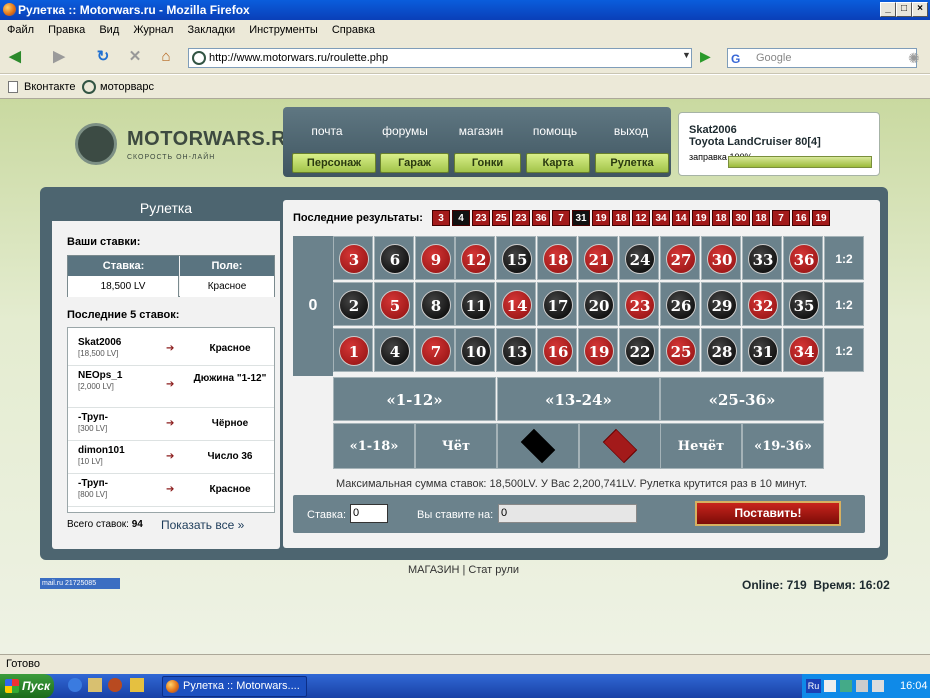  What do you see at coordinates (721, 258) in the screenshot?
I see `number-cell-30: 30` at bounding box center [721, 258].